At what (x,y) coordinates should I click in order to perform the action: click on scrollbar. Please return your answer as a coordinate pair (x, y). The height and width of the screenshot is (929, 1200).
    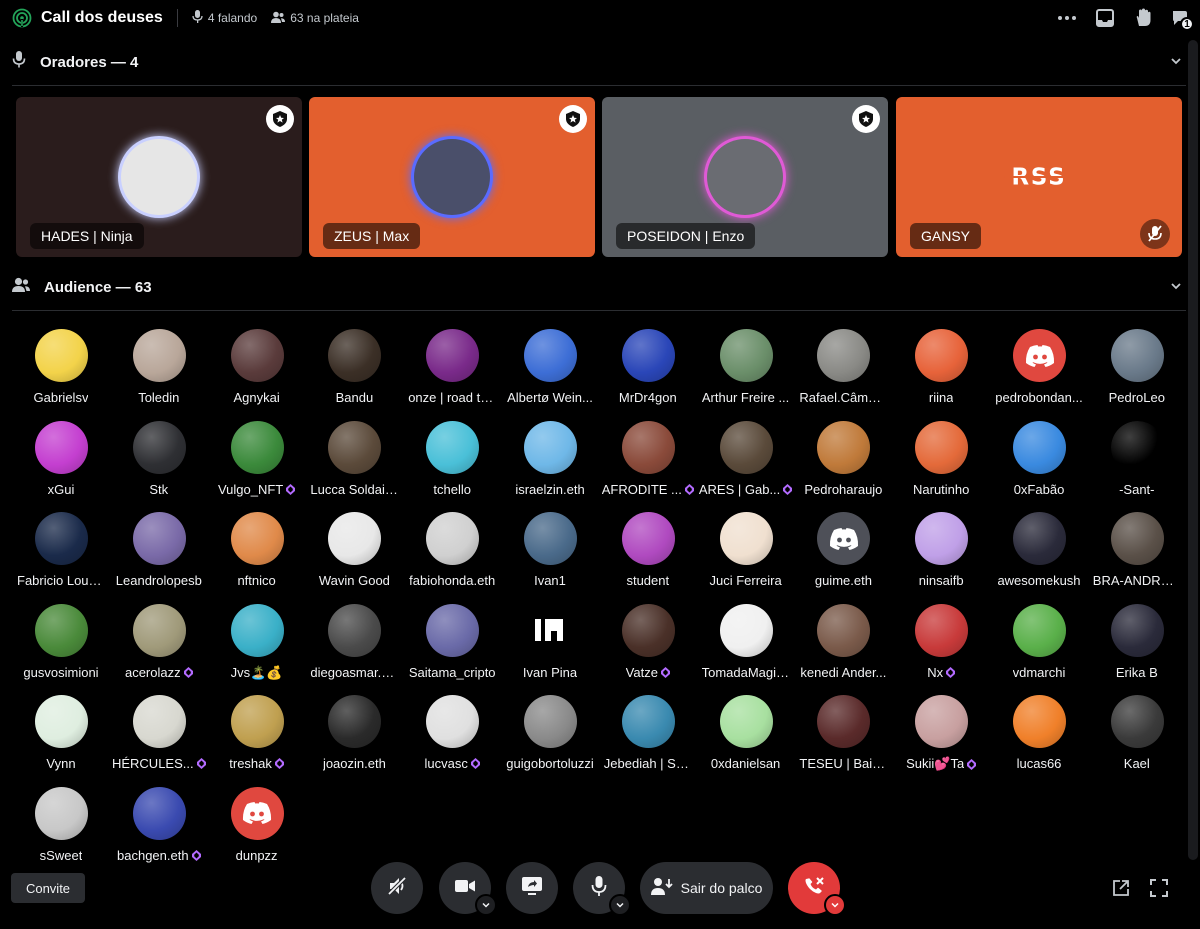
    Looking at the image, I should click on (1193, 450).